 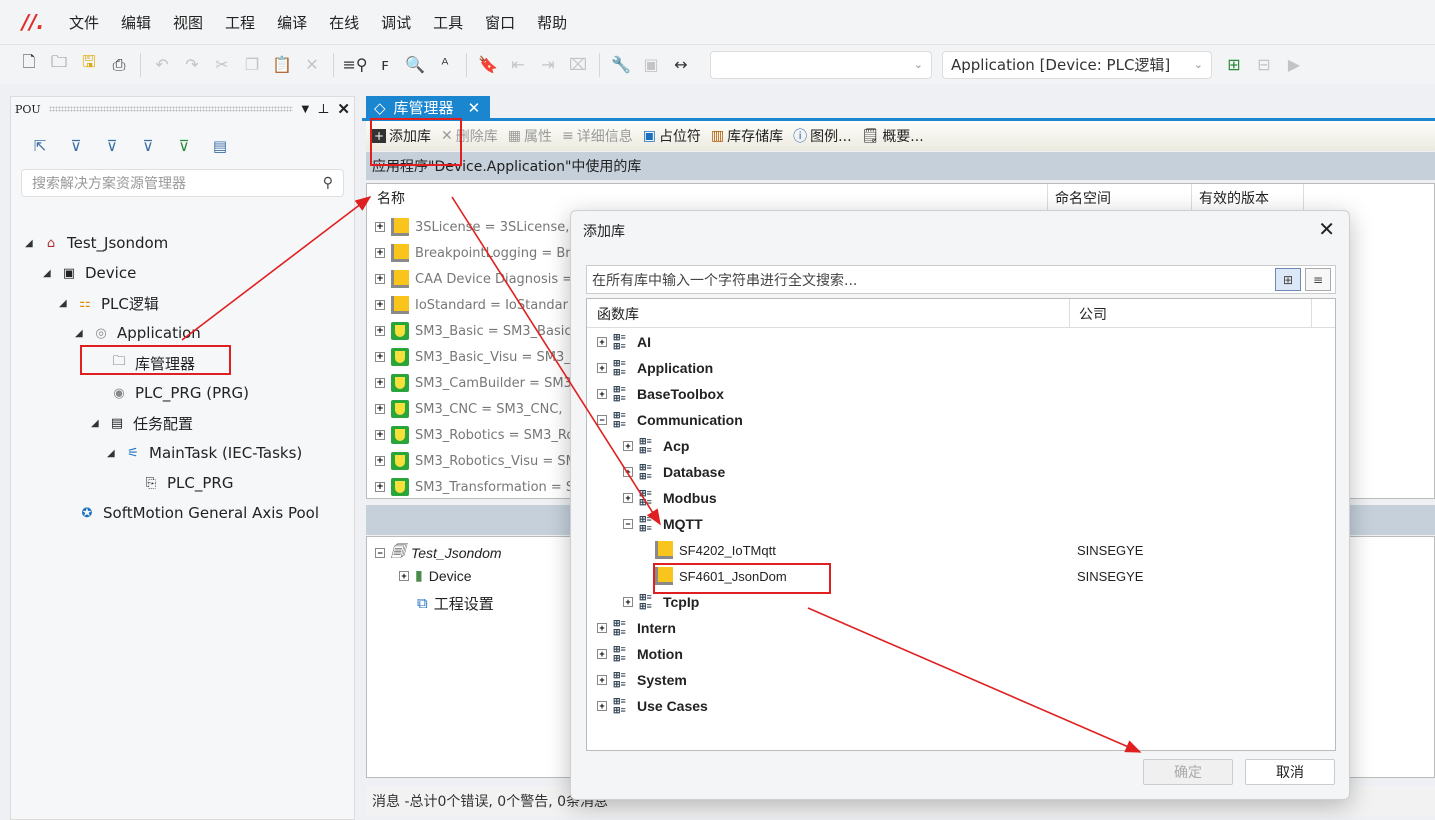 I want to click on window-icon: ▣, so click(x=651, y=65).